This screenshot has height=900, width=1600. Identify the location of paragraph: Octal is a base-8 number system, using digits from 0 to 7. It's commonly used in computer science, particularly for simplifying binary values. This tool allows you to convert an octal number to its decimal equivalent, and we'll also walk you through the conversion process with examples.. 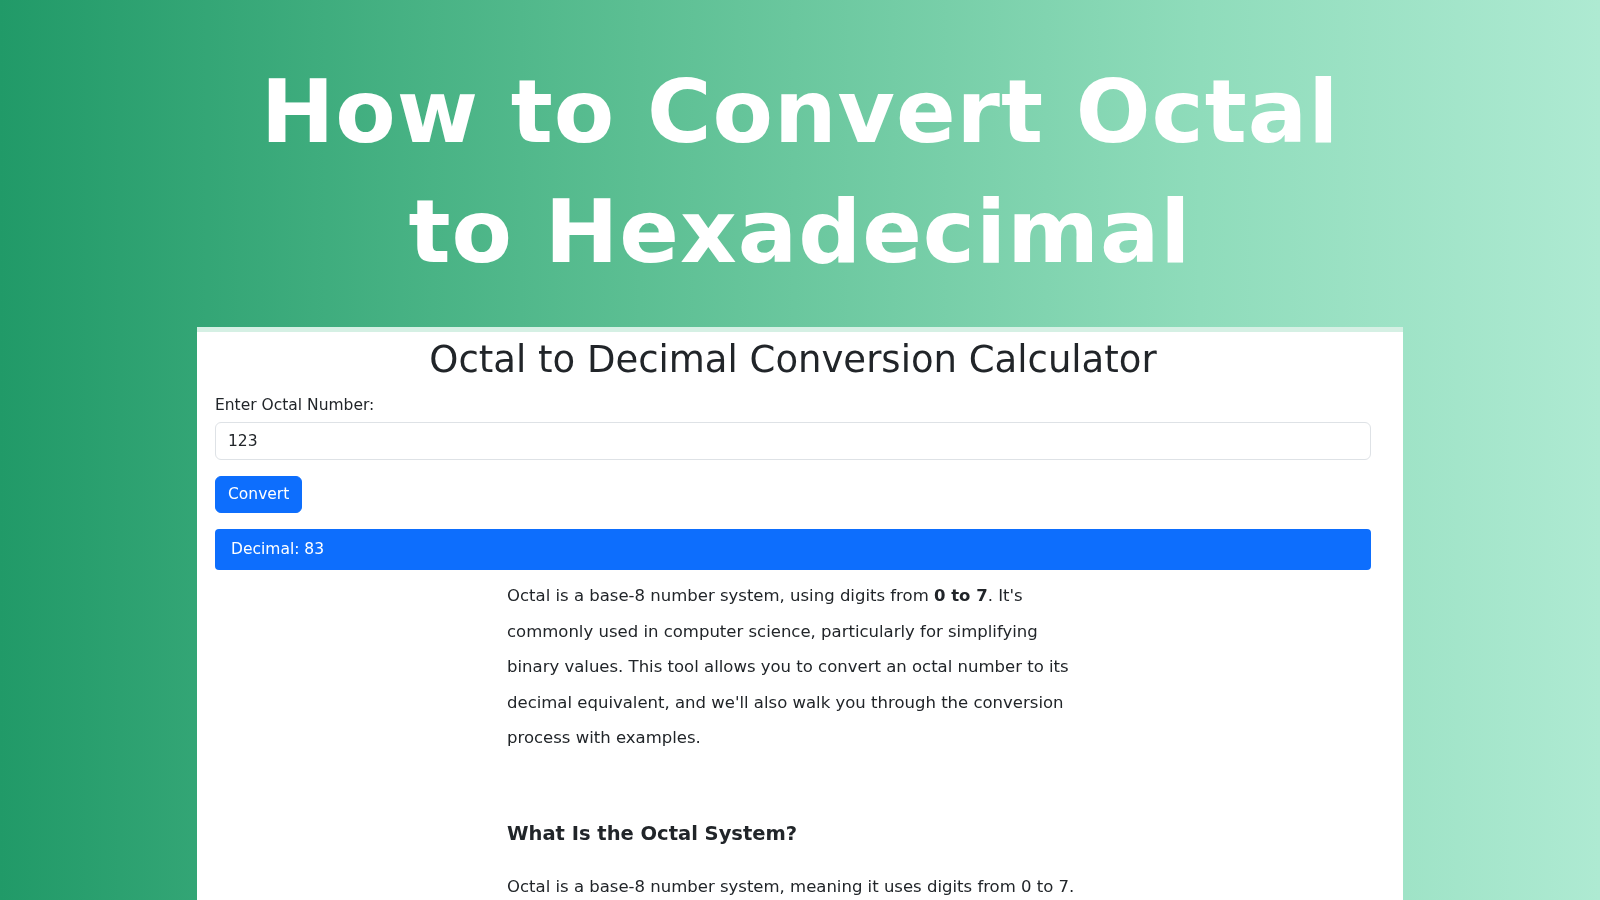
(788, 667).